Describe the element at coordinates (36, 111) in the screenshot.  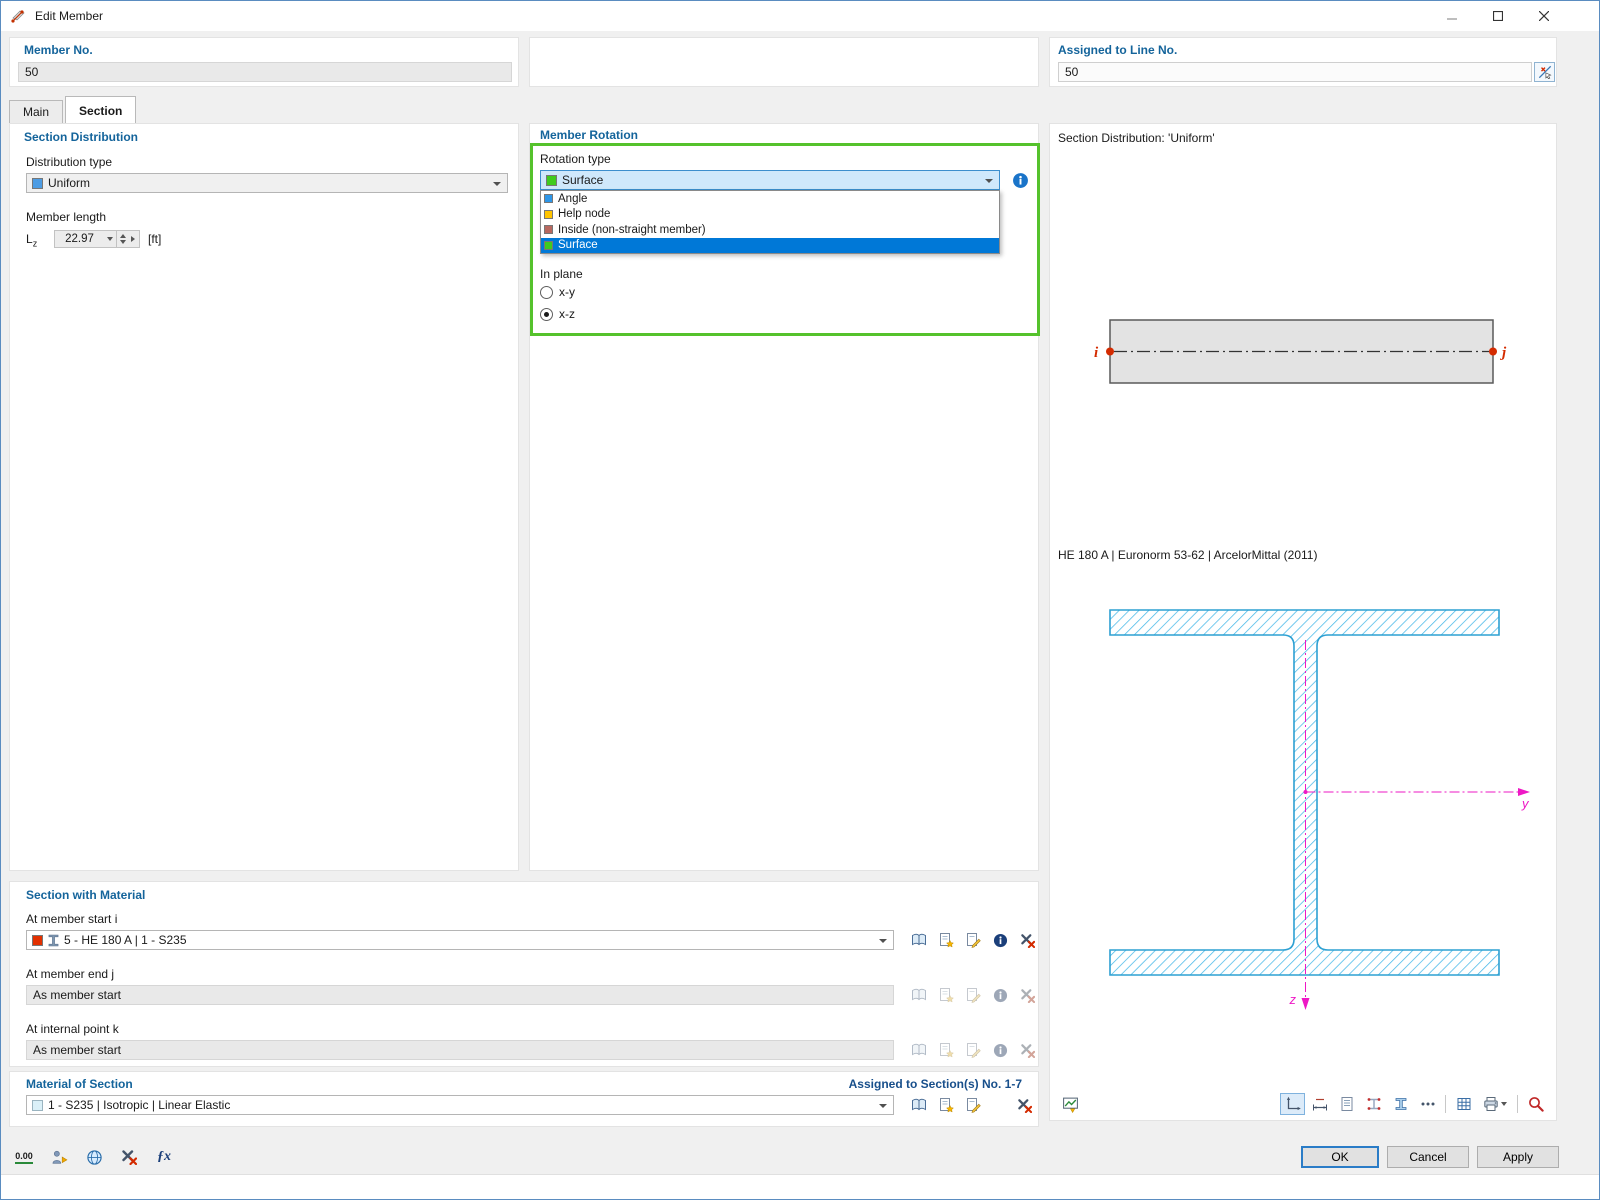
I see `tab-main: Main` at that location.